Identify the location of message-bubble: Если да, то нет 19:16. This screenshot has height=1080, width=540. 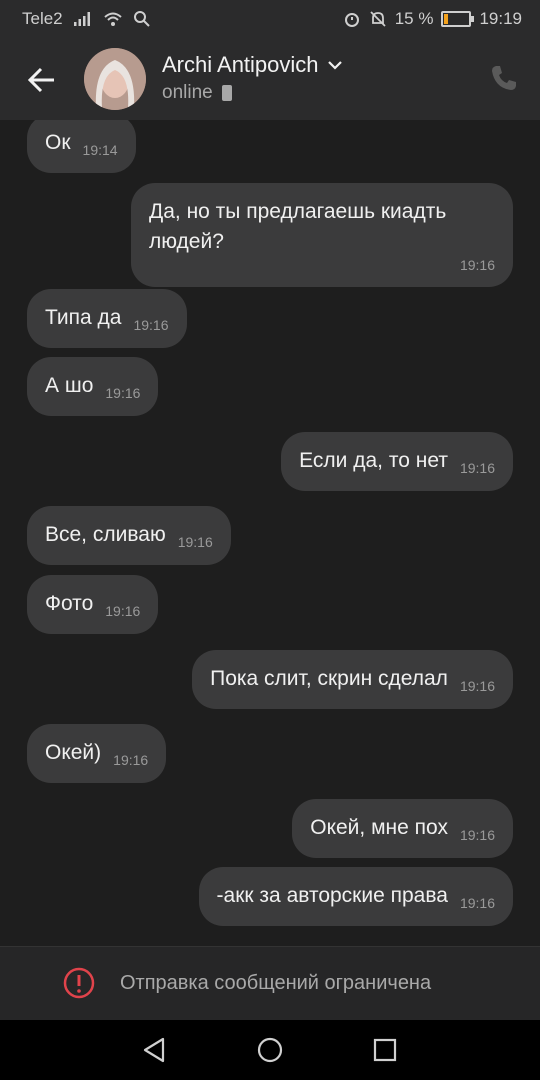
(397, 461).